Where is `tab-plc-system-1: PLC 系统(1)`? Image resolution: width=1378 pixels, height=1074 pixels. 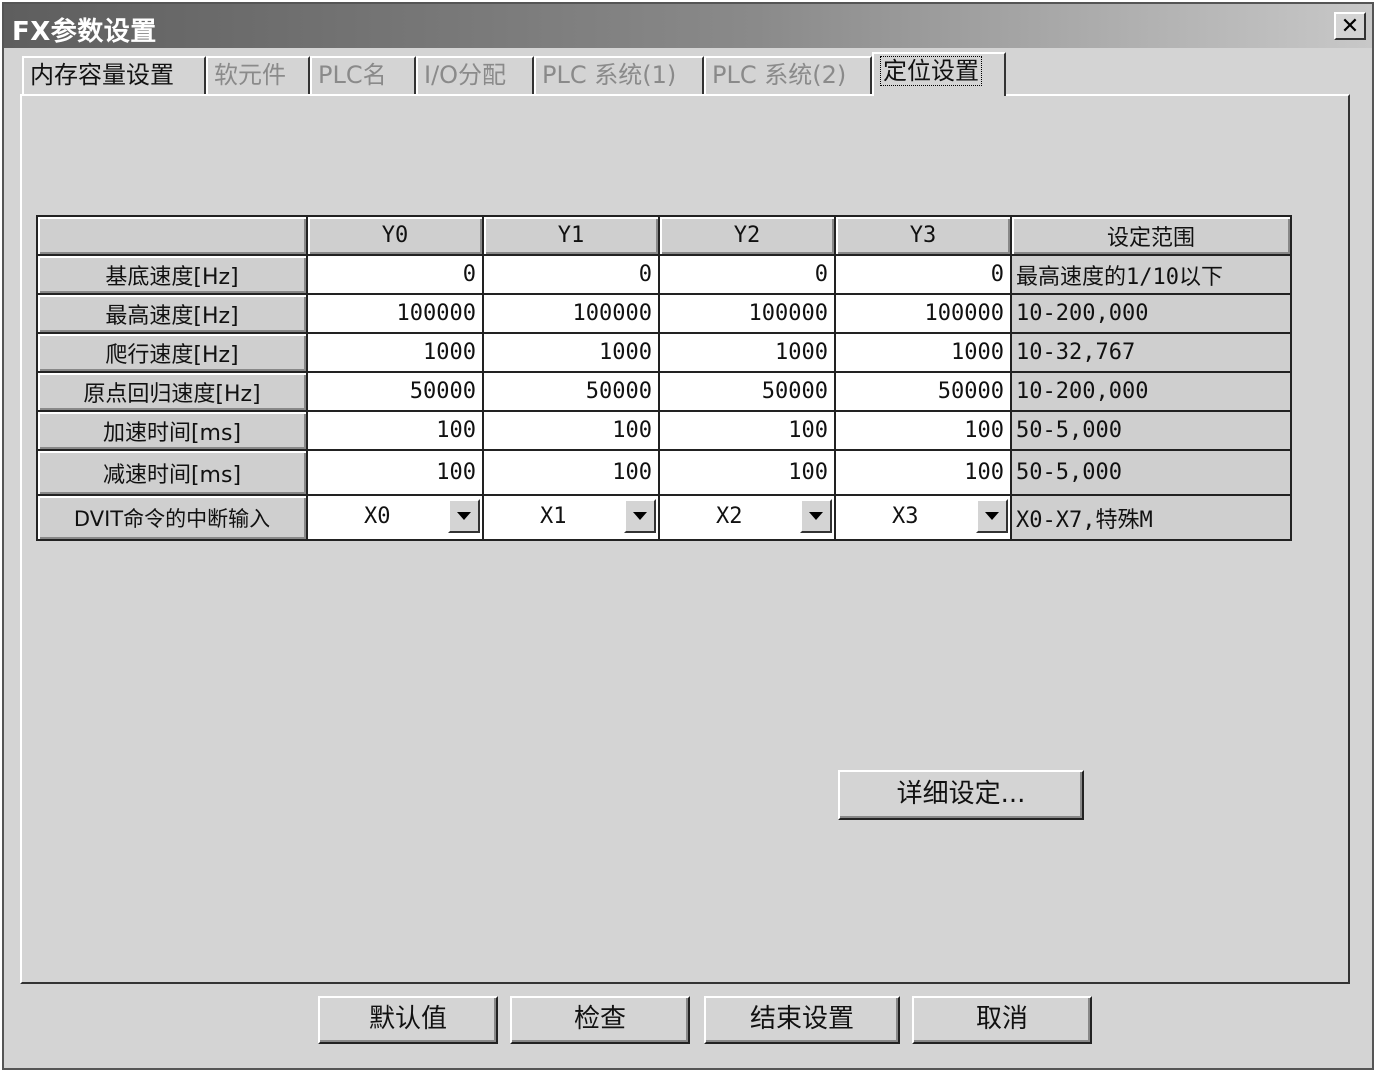
tab-plc-system-1: PLC 系统(1) is located at coordinates (619, 75).